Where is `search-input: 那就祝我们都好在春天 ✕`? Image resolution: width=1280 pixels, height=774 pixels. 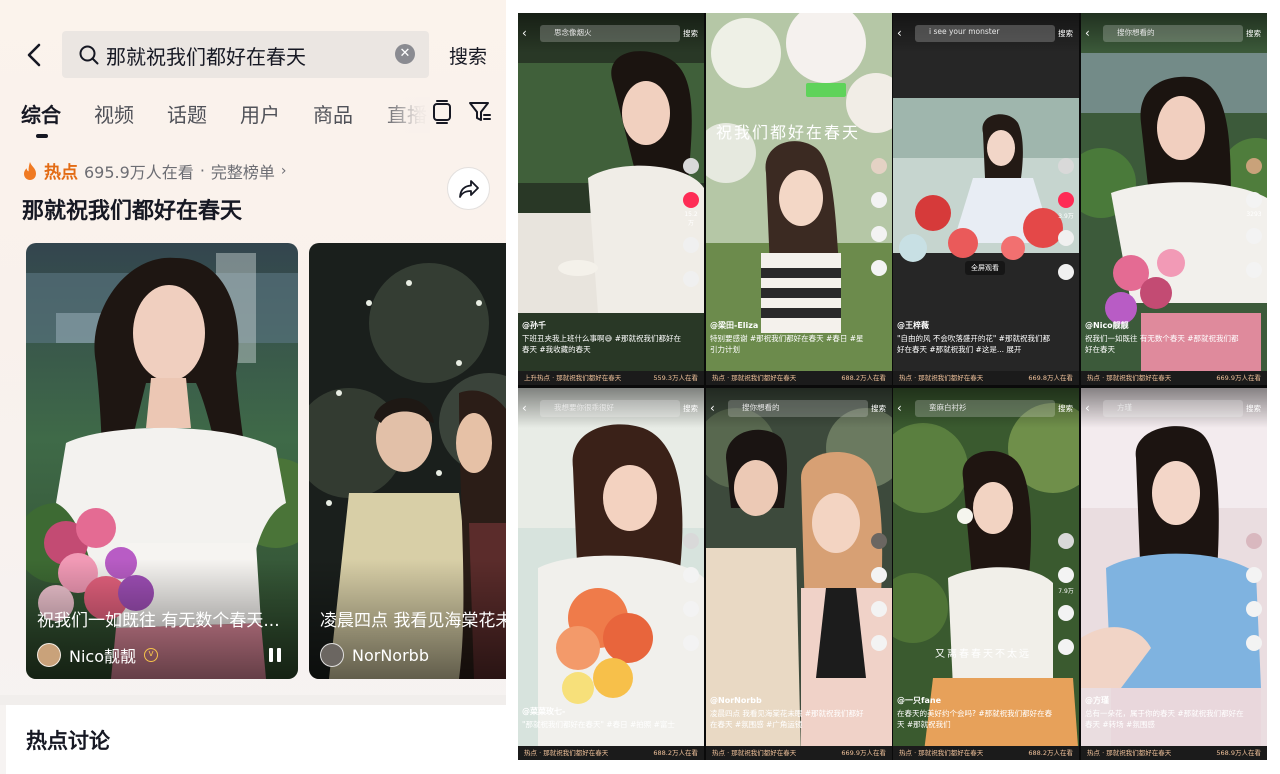 search-input: 那就祝我们都好在春天 ✕ is located at coordinates (245, 54).